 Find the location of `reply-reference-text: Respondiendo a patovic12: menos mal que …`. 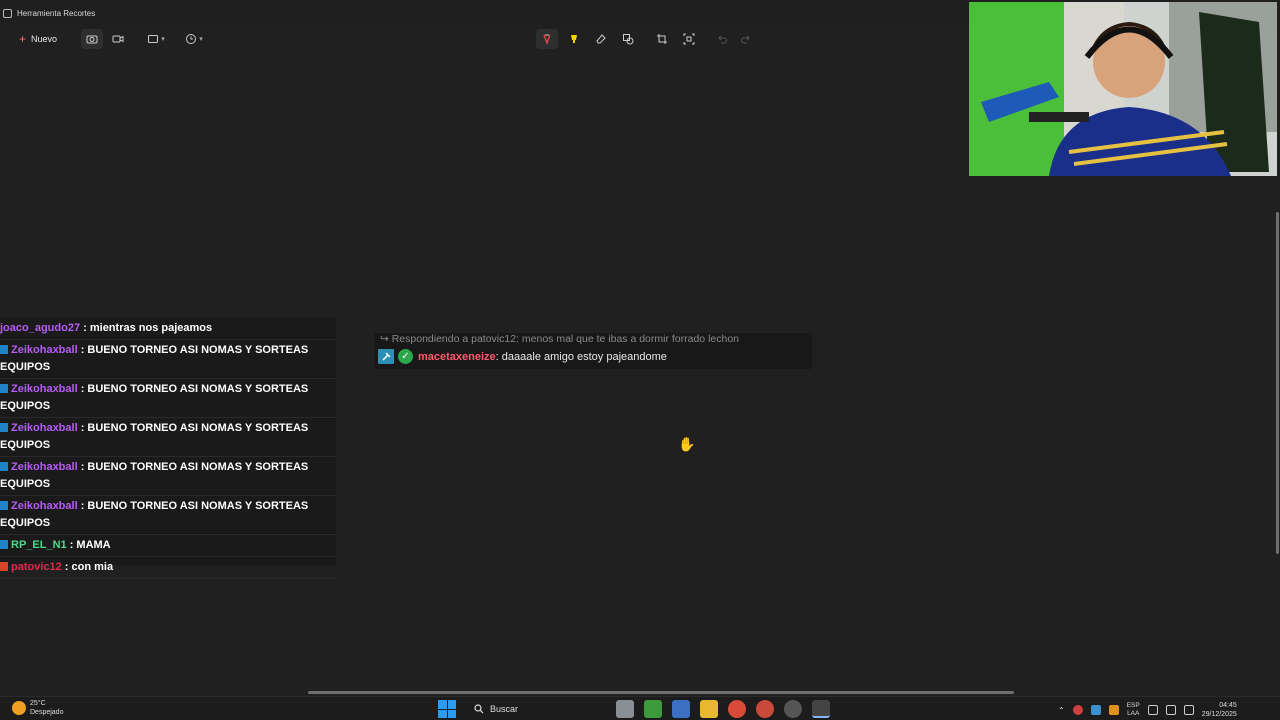

reply-reference-text: Respondiendo a patovic12: menos mal que … is located at coordinates (565, 339).